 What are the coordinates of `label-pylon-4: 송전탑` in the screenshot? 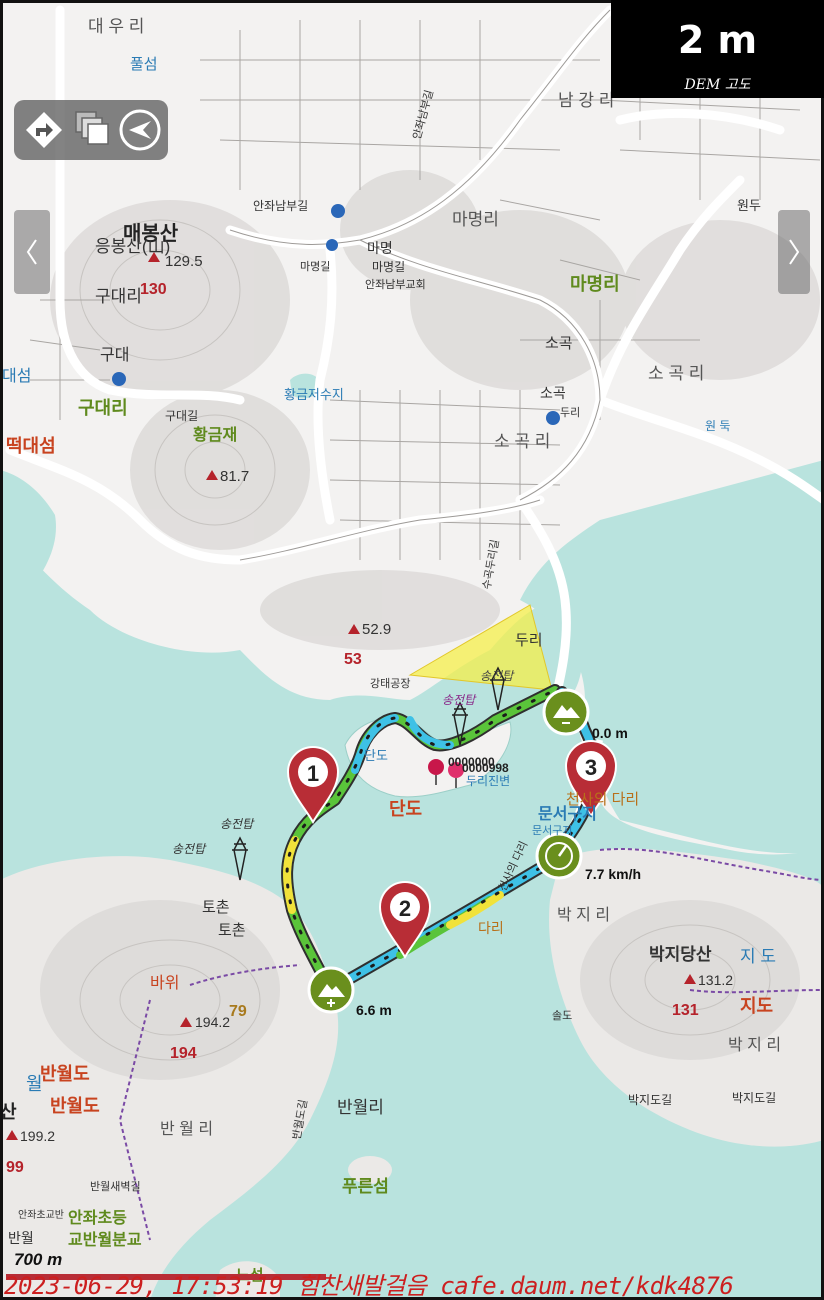 It's located at (189, 849).